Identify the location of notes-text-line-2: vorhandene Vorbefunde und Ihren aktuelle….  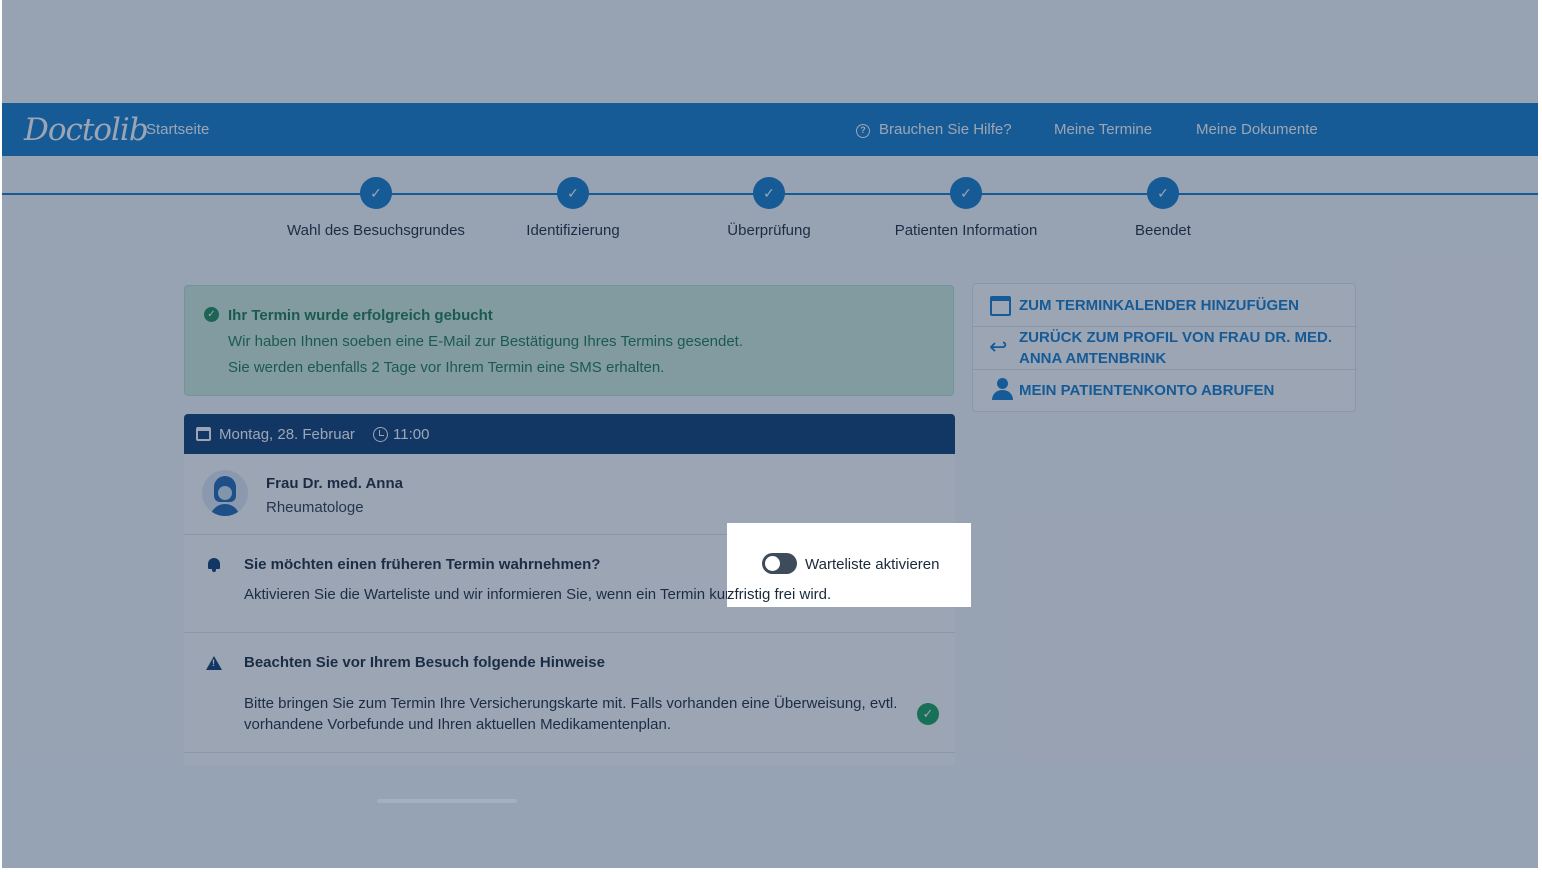
(457, 724).